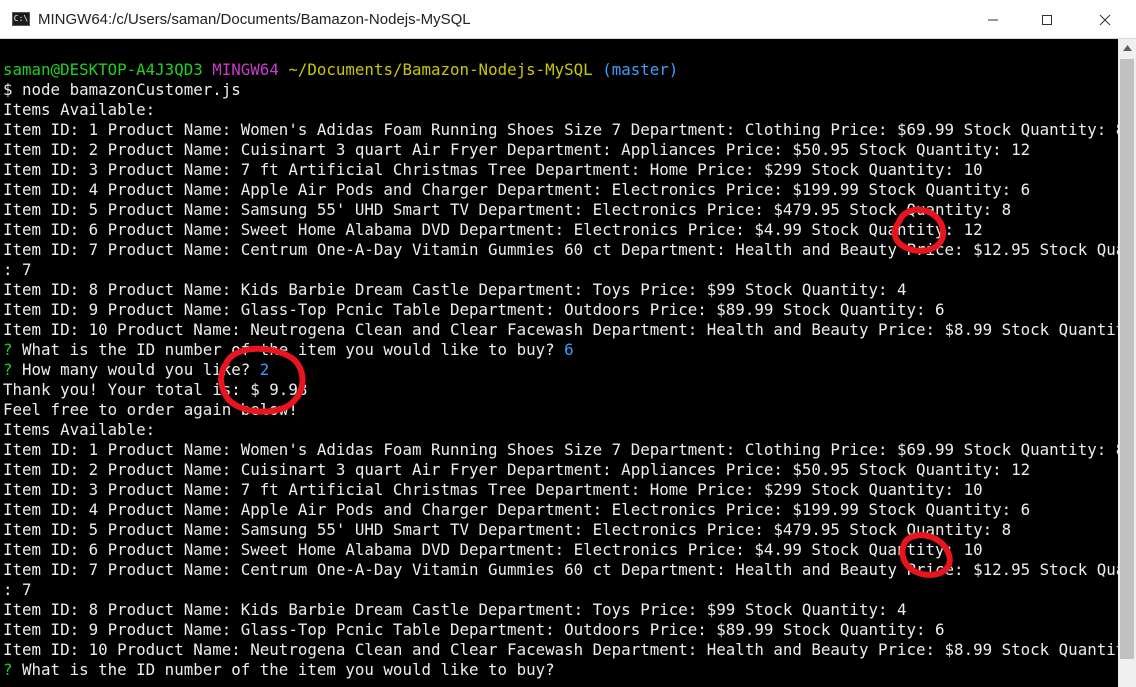 The width and height of the screenshot is (1136, 687). I want to click on minimize-button, so click(993, 19).